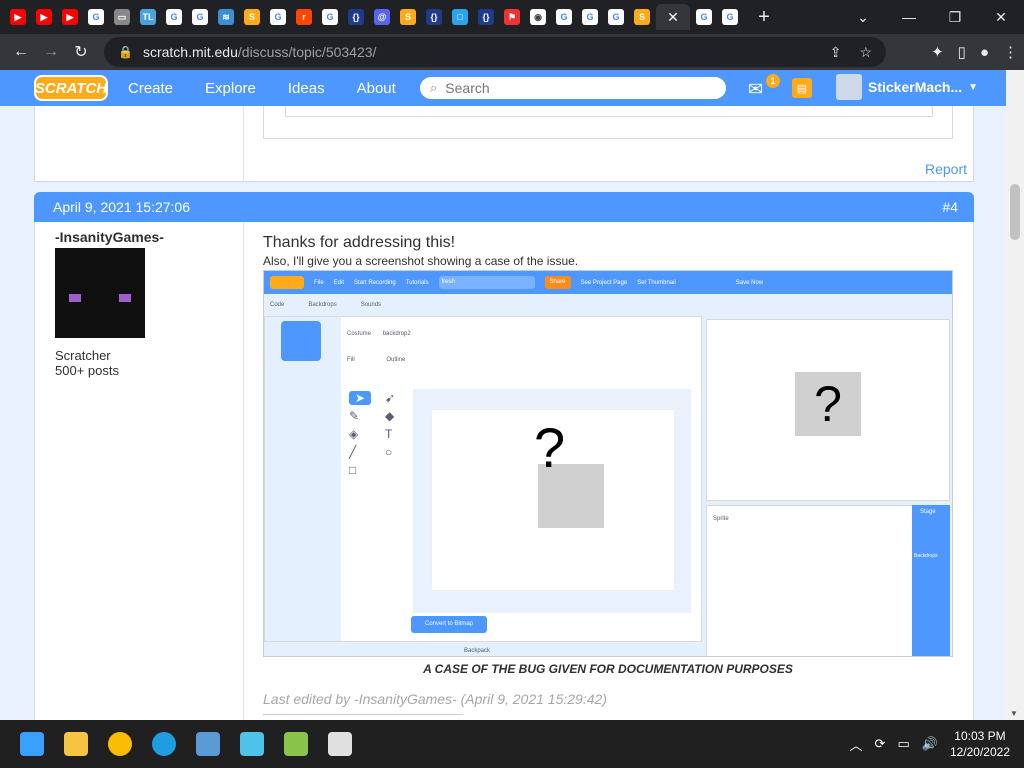 This screenshot has width=1024, height=768. Describe the element at coordinates (340, 744) in the screenshot. I see `snipping-tool-icon` at that location.